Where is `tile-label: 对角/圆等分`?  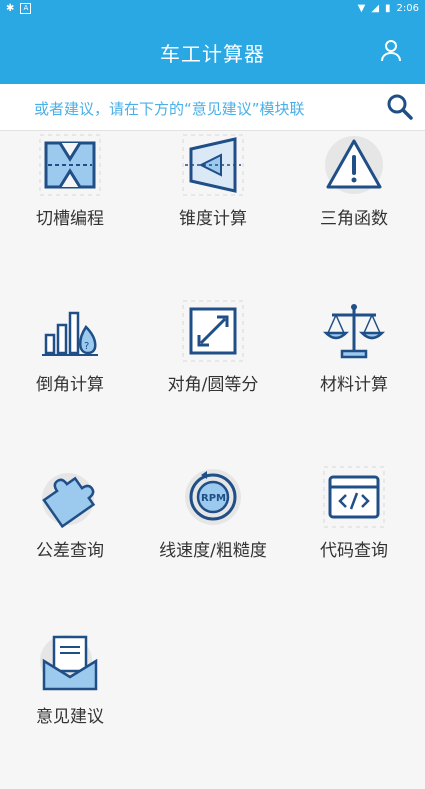
tile-label: 对角/圆等分 is located at coordinates (213, 385).